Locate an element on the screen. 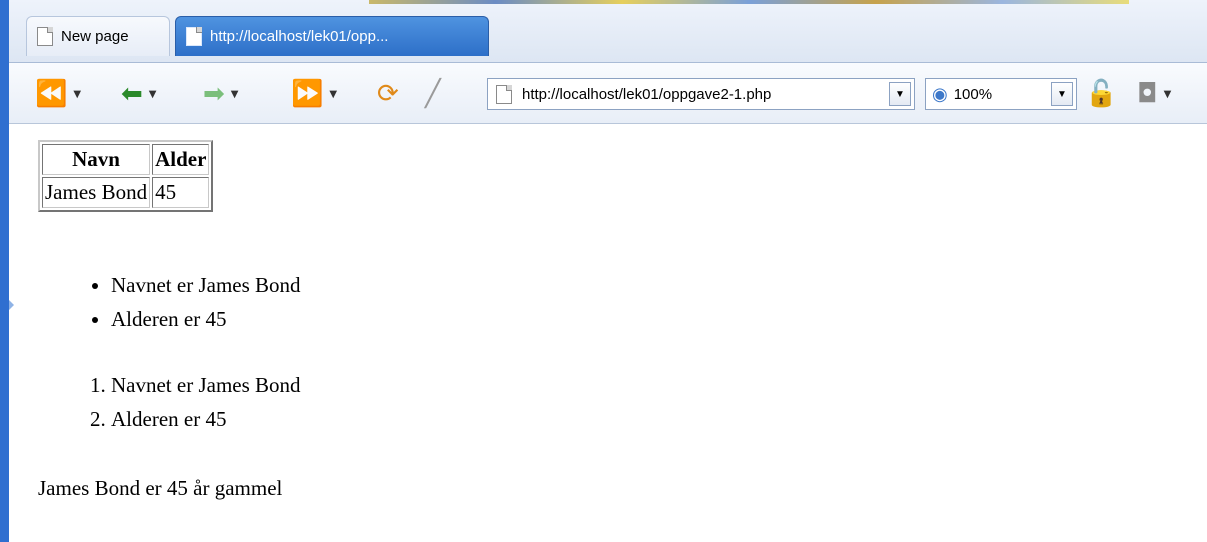 Image resolution: width=1207 pixels, height=542 pixels. forward-all-icon: ⏩ is located at coordinates (307, 94).